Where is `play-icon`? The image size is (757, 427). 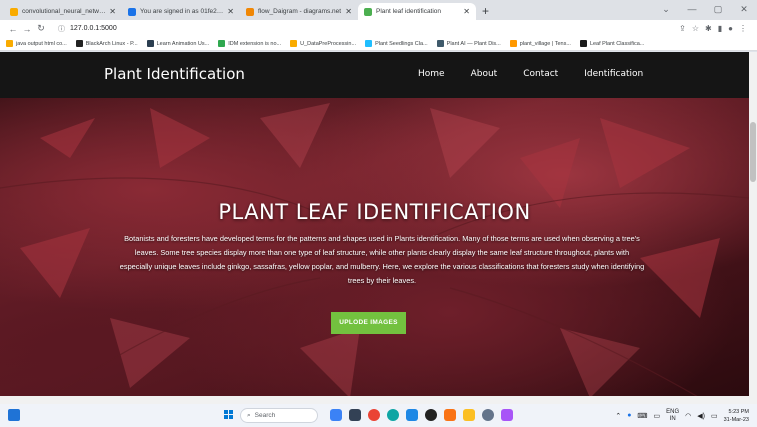
play-icon is located at coordinates (222, 43).